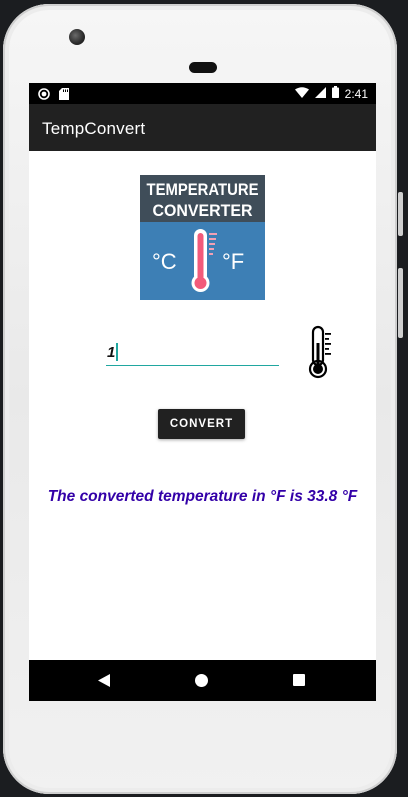 This screenshot has width=408, height=797. I want to click on navigation-bar, so click(202, 680).